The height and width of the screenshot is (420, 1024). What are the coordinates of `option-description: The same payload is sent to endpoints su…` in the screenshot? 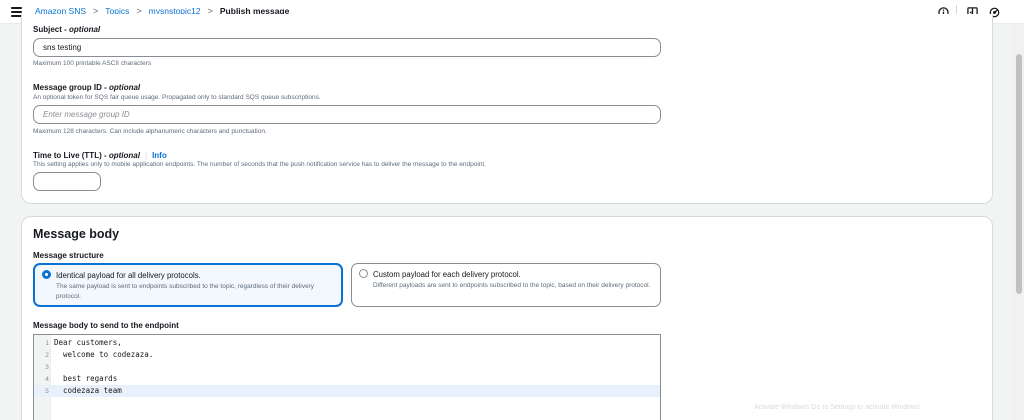 It's located at (185, 291).